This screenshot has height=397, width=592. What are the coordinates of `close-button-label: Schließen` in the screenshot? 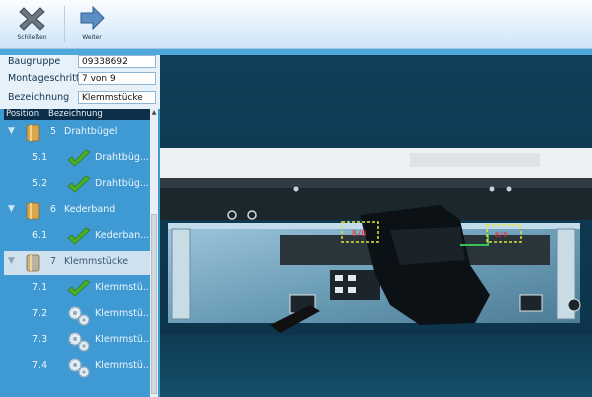 It's located at (32, 37).